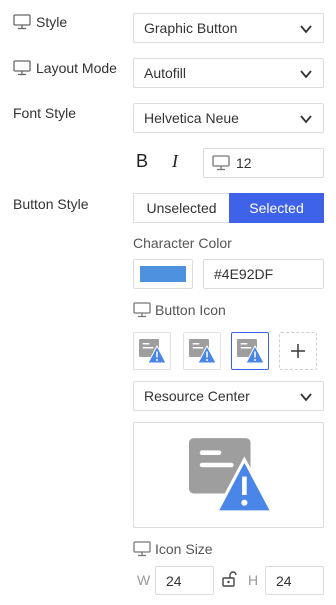 The width and height of the screenshot is (336, 605). What do you see at coordinates (190, 310) in the screenshot?
I see `button-icon-label-text: Button Icon` at bounding box center [190, 310].